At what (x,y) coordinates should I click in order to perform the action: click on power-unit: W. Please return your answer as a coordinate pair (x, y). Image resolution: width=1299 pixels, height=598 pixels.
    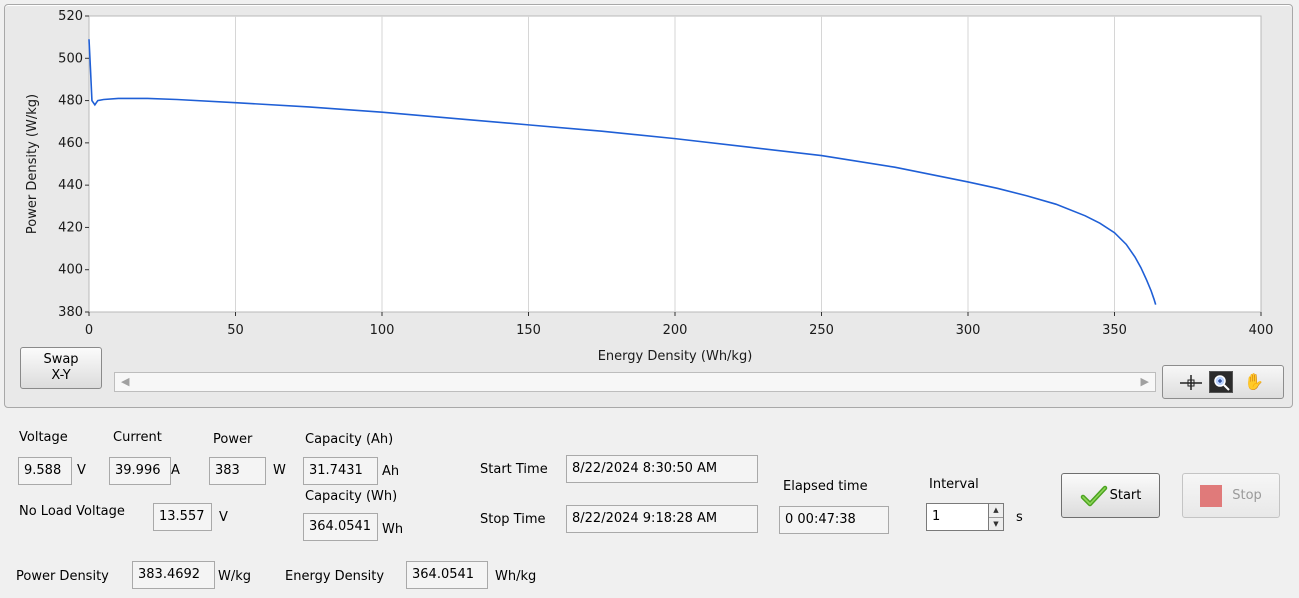
    Looking at the image, I should click on (279, 470).